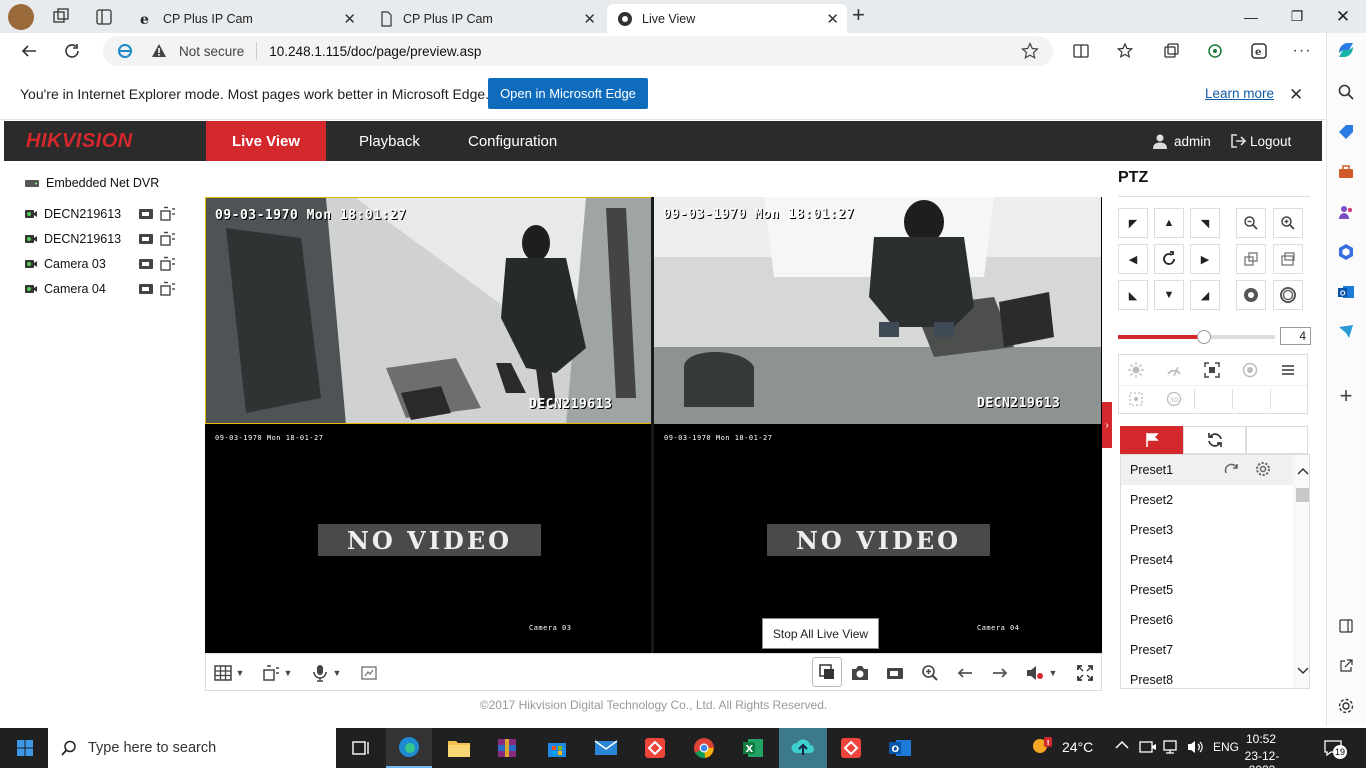 Image resolution: width=1366 pixels, height=768 pixels. What do you see at coordinates (375, 51) in the screenshot?
I see `url-text: 10.248.1.115/doc/page/preview.asp` at bounding box center [375, 51].